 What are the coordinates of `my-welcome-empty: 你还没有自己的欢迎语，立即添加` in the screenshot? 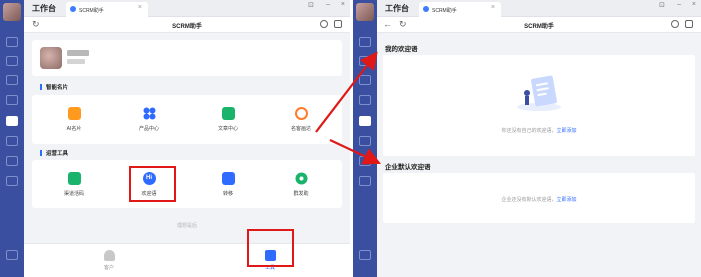 It's located at (539, 130).